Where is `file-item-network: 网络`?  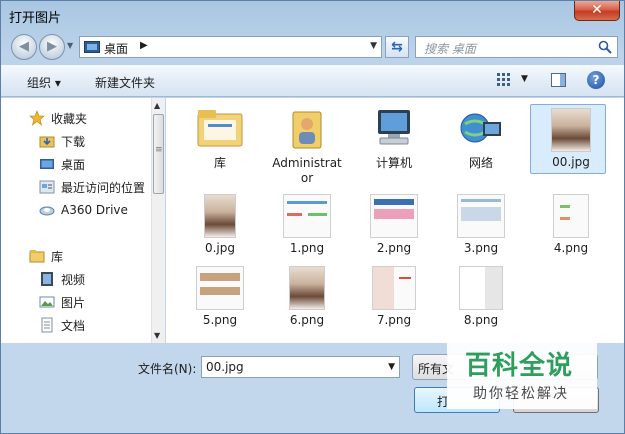 file-item-network: 网络 is located at coordinates (481, 138).